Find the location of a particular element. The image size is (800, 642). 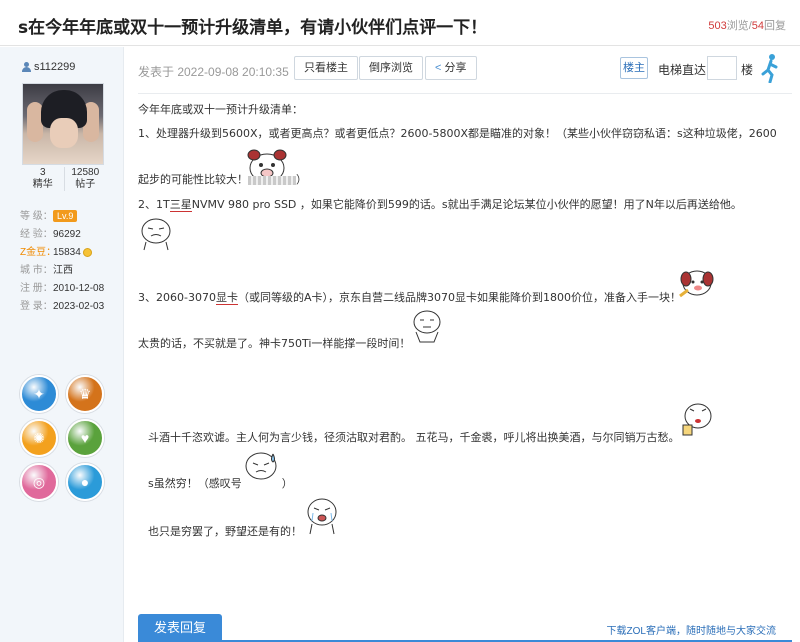

medal-6: ● is located at coordinates (85, 482).